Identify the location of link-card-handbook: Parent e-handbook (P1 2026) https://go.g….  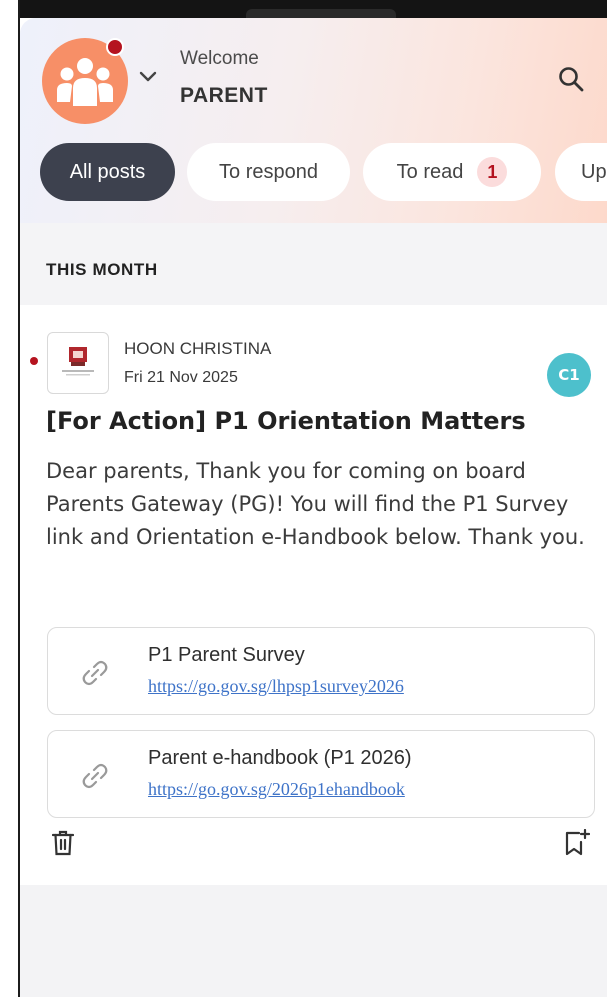
(321, 774).